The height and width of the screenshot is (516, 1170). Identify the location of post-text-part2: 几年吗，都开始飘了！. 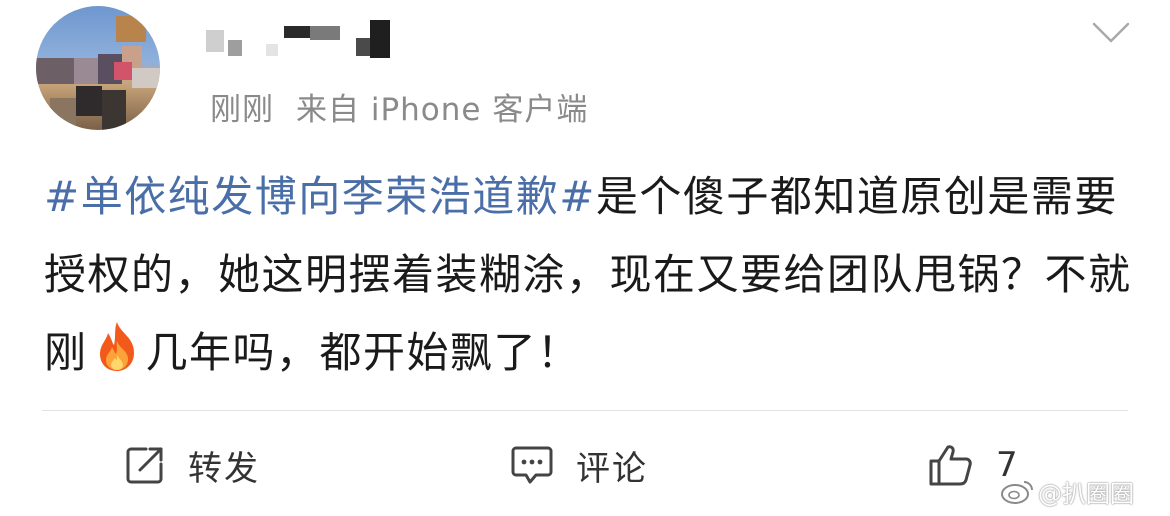
(363, 352).